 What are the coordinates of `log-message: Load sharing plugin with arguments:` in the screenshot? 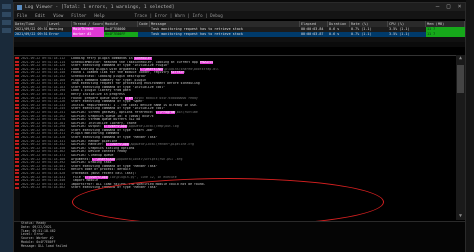 It's located at (106, 69).